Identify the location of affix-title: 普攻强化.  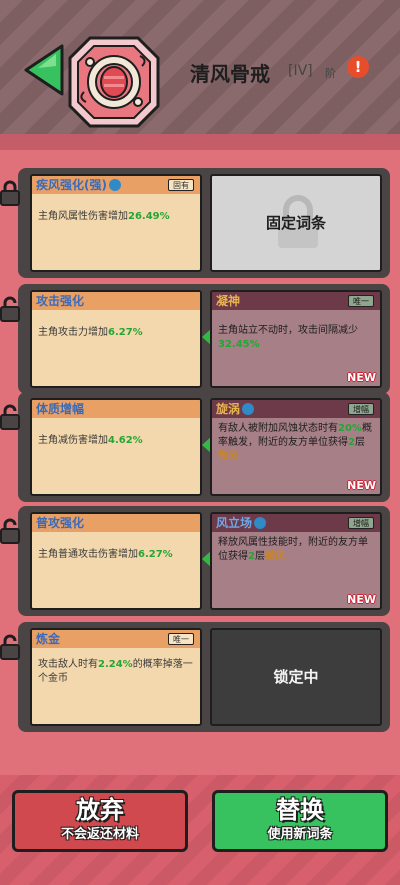
(60, 523).